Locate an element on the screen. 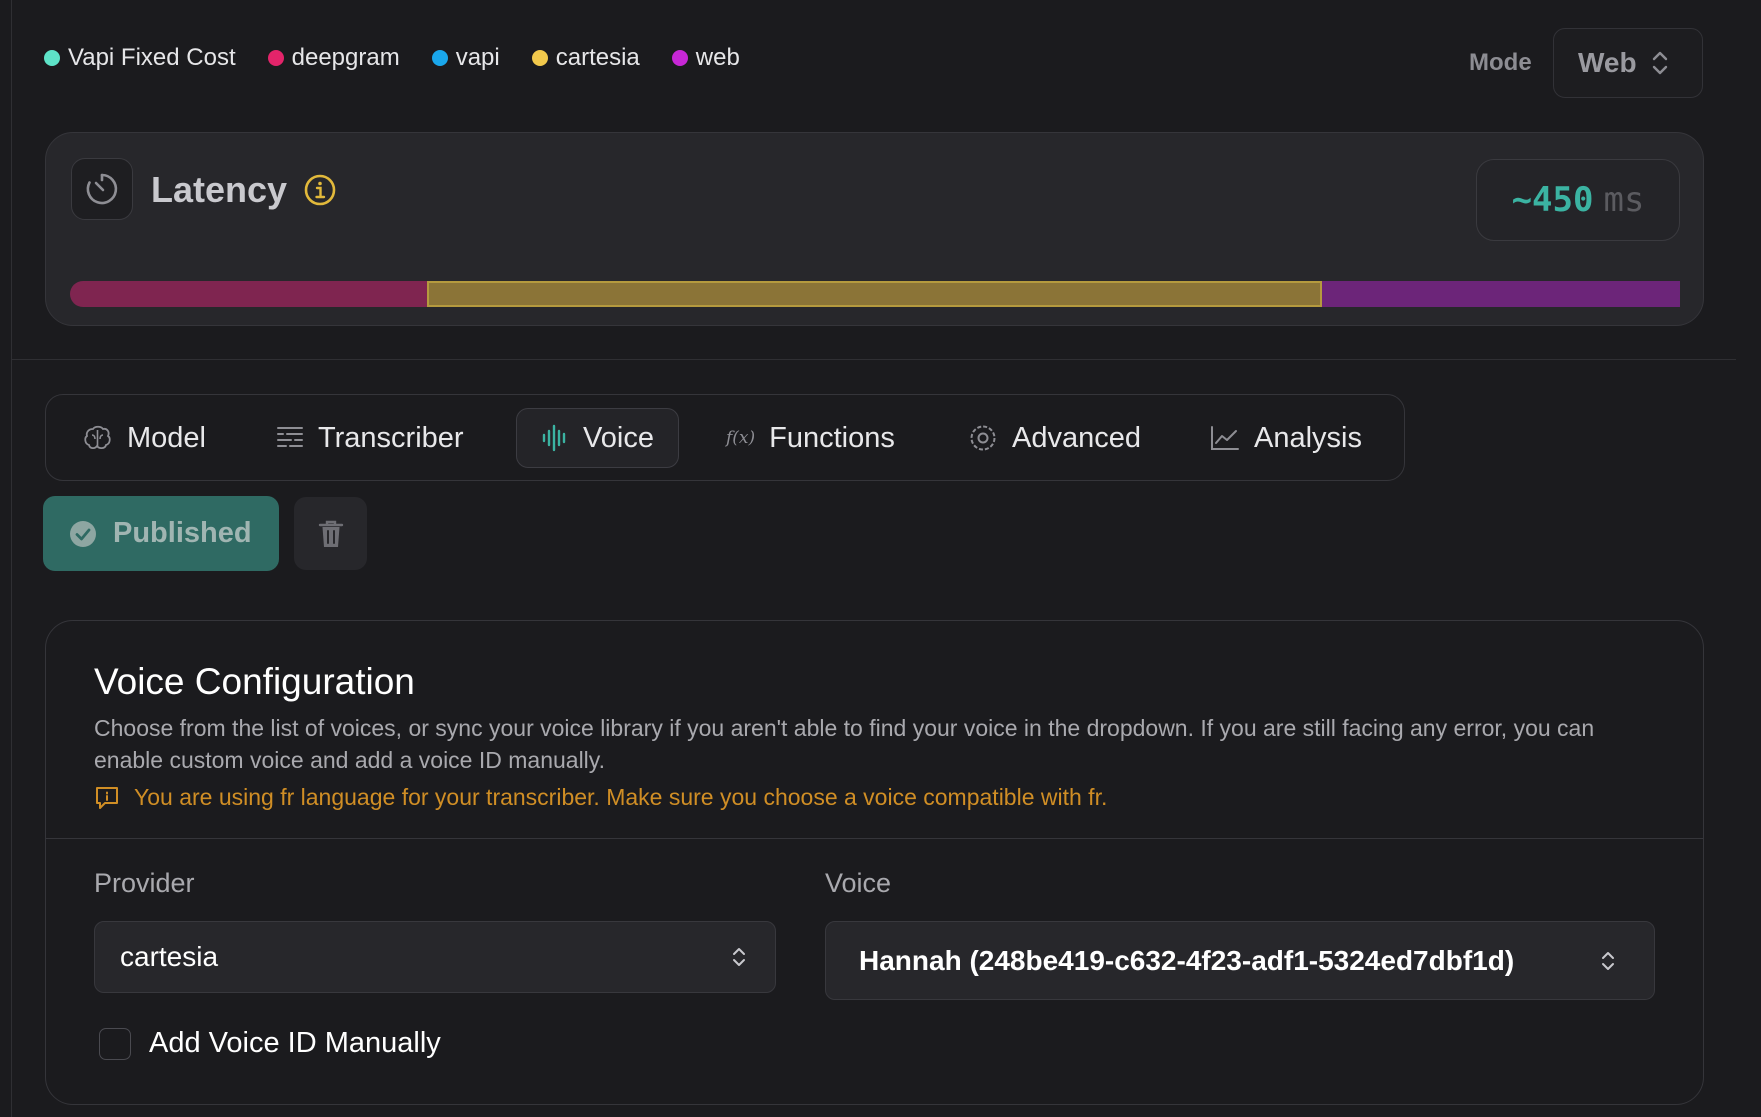 This screenshot has height=1117, width=1761. left-border is located at coordinates (11, 558).